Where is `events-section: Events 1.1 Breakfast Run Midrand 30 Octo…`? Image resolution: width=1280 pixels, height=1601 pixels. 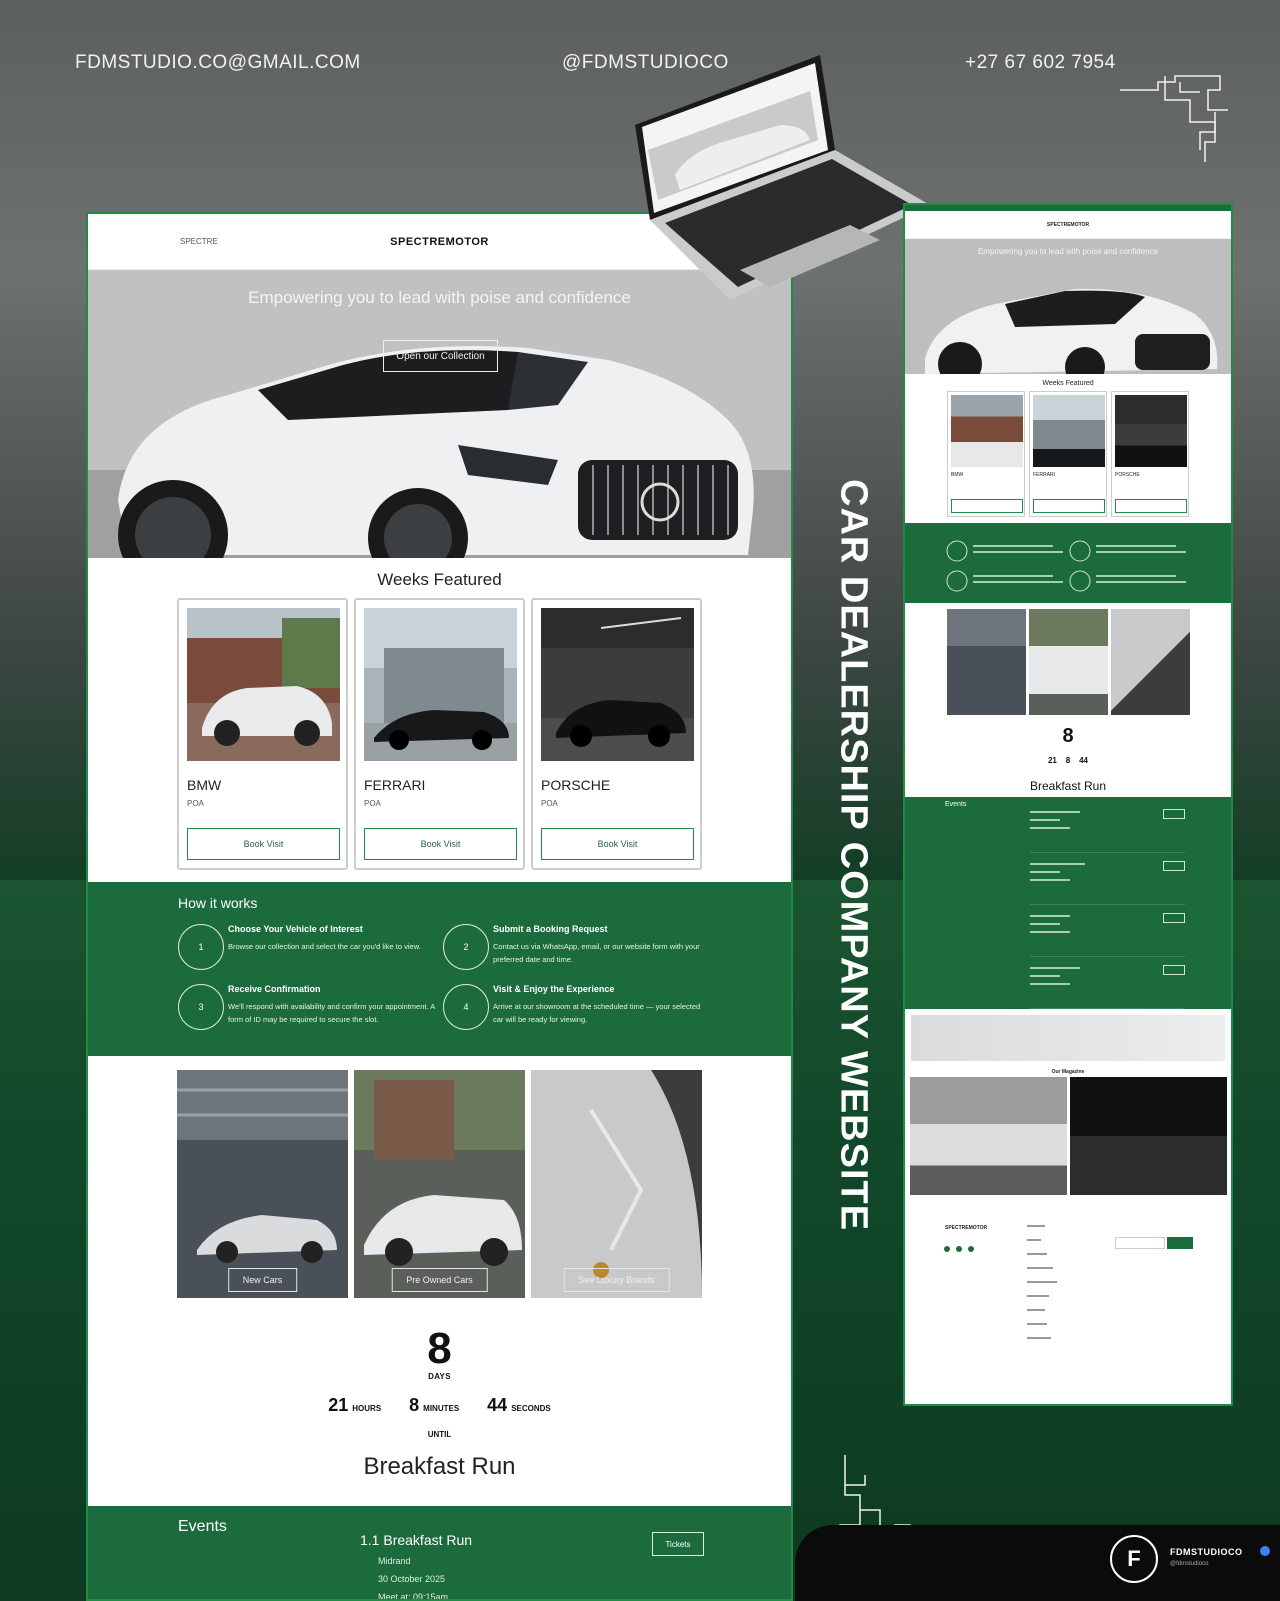 events-section: Events 1.1 Breakfast Run Midrand 30 Octo… is located at coordinates (439, 1553).